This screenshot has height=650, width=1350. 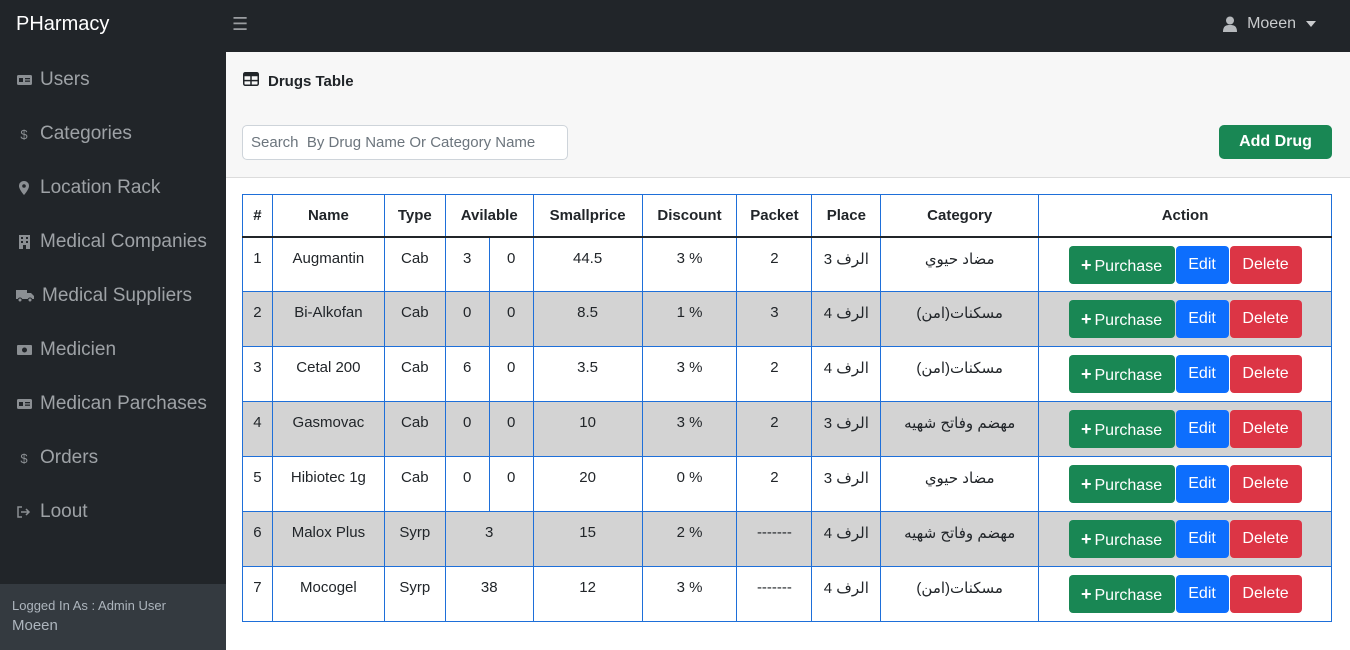 I want to click on sidebar-item-label: Medican Parchases, so click(x=123, y=403).